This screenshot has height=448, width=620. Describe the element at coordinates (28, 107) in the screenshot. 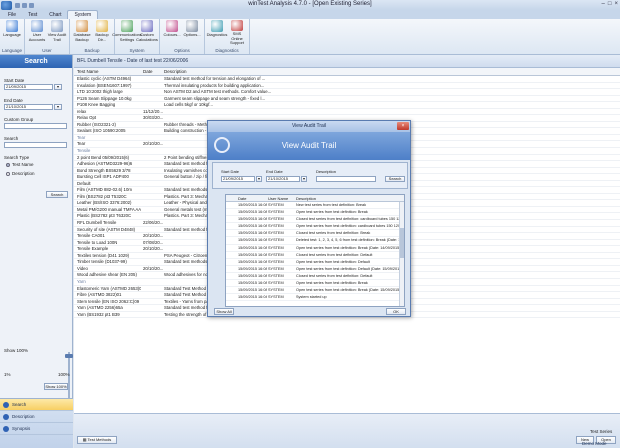

I see `end-date-field: 21/10/2015` at that location.